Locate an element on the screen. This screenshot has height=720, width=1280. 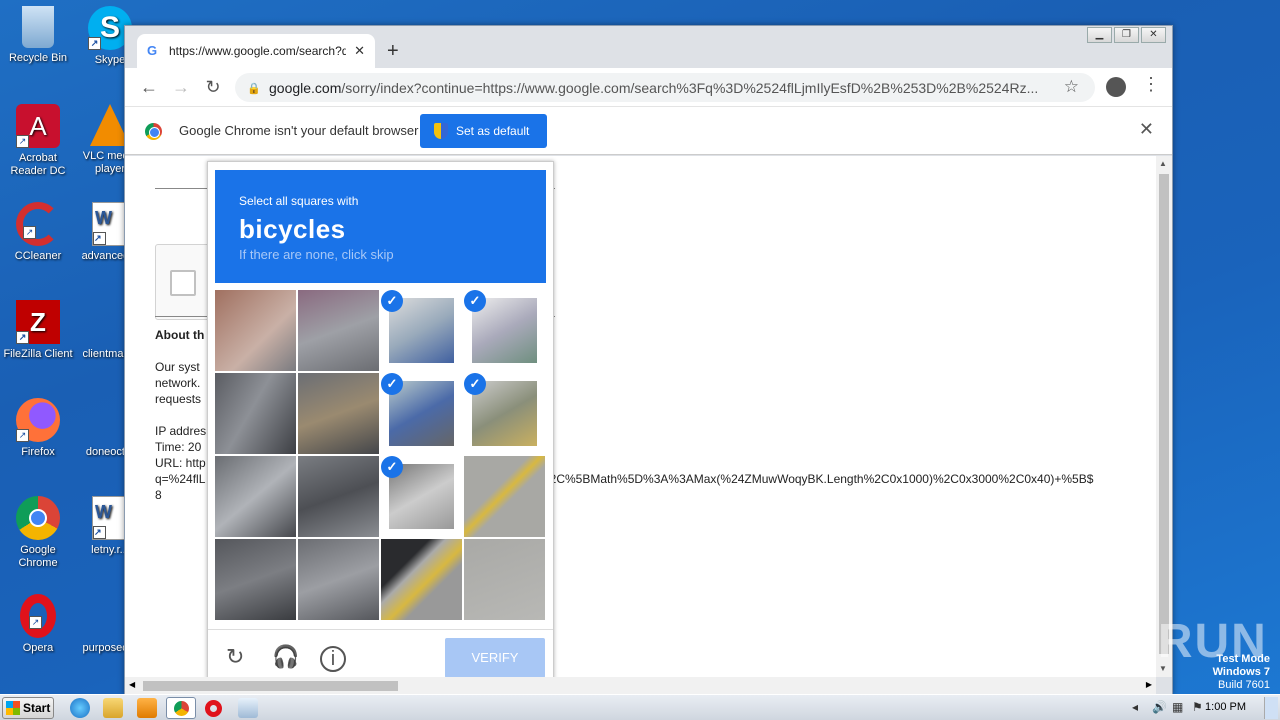
recycle-bin-icon is located at coordinates (38, 27).